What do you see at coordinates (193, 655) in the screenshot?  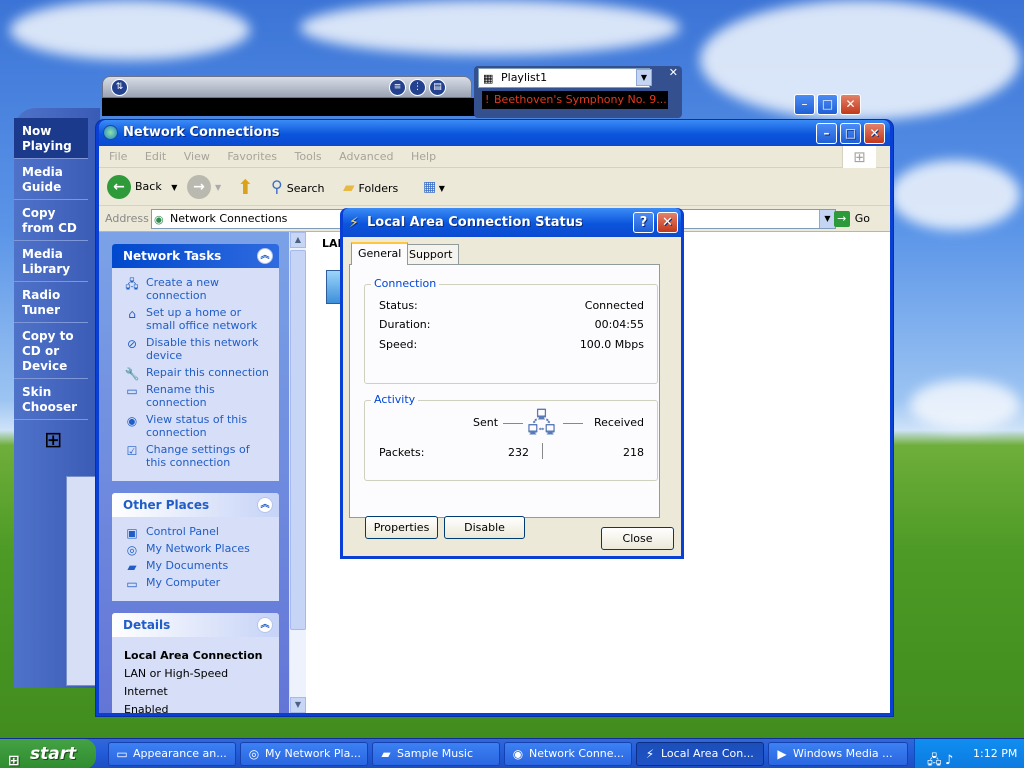 I see `details-name: Local Area Connection` at bounding box center [193, 655].